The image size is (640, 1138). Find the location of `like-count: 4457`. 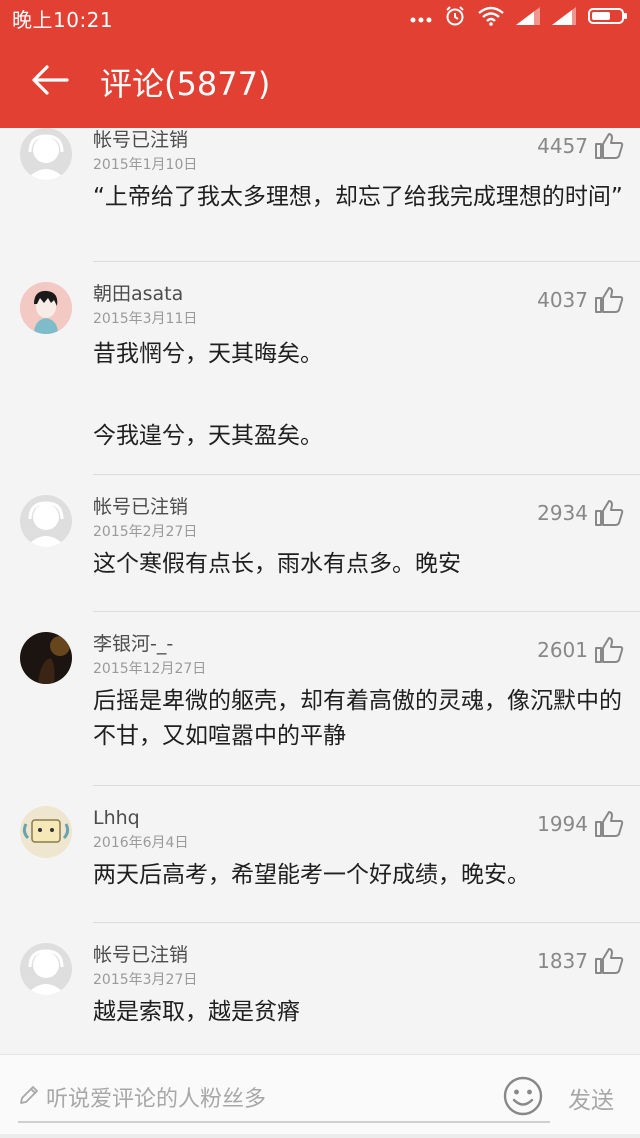

like-count: 4457 is located at coordinates (562, 146).